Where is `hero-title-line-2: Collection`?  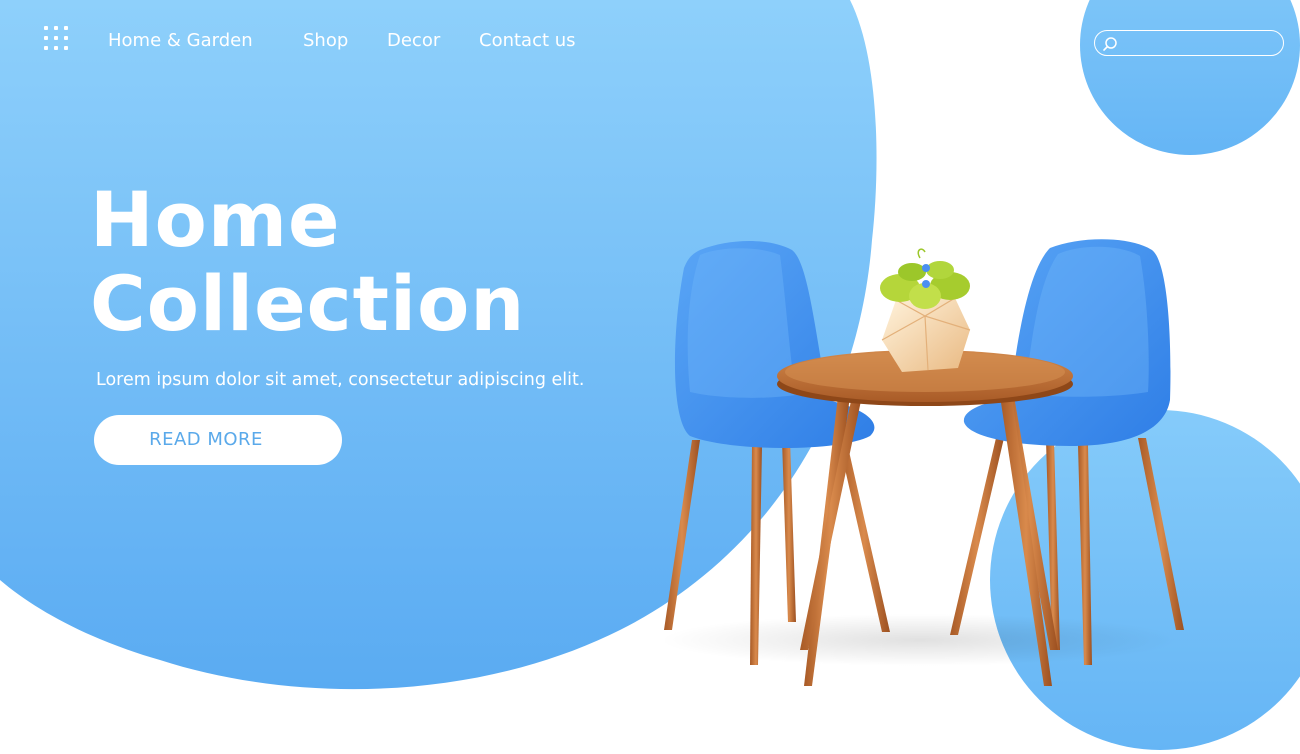
hero-title-line-2: Collection is located at coordinates (308, 303).